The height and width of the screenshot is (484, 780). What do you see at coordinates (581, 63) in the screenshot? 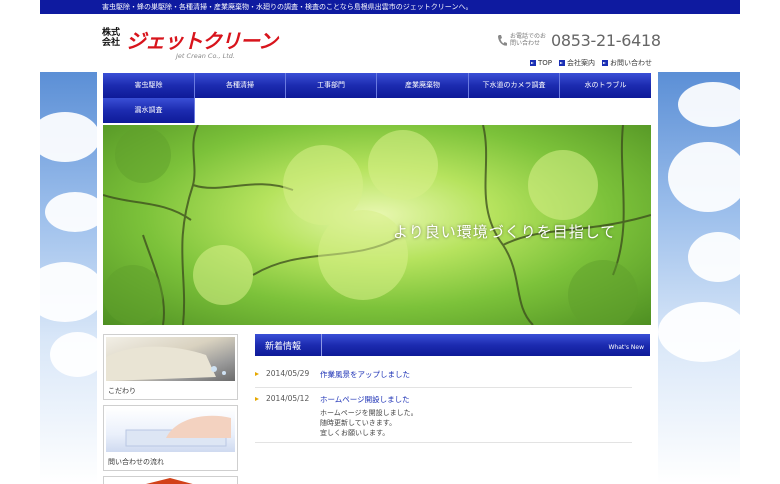
I see `company-info-link-label: 会社案内` at bounding box center [581, 63].